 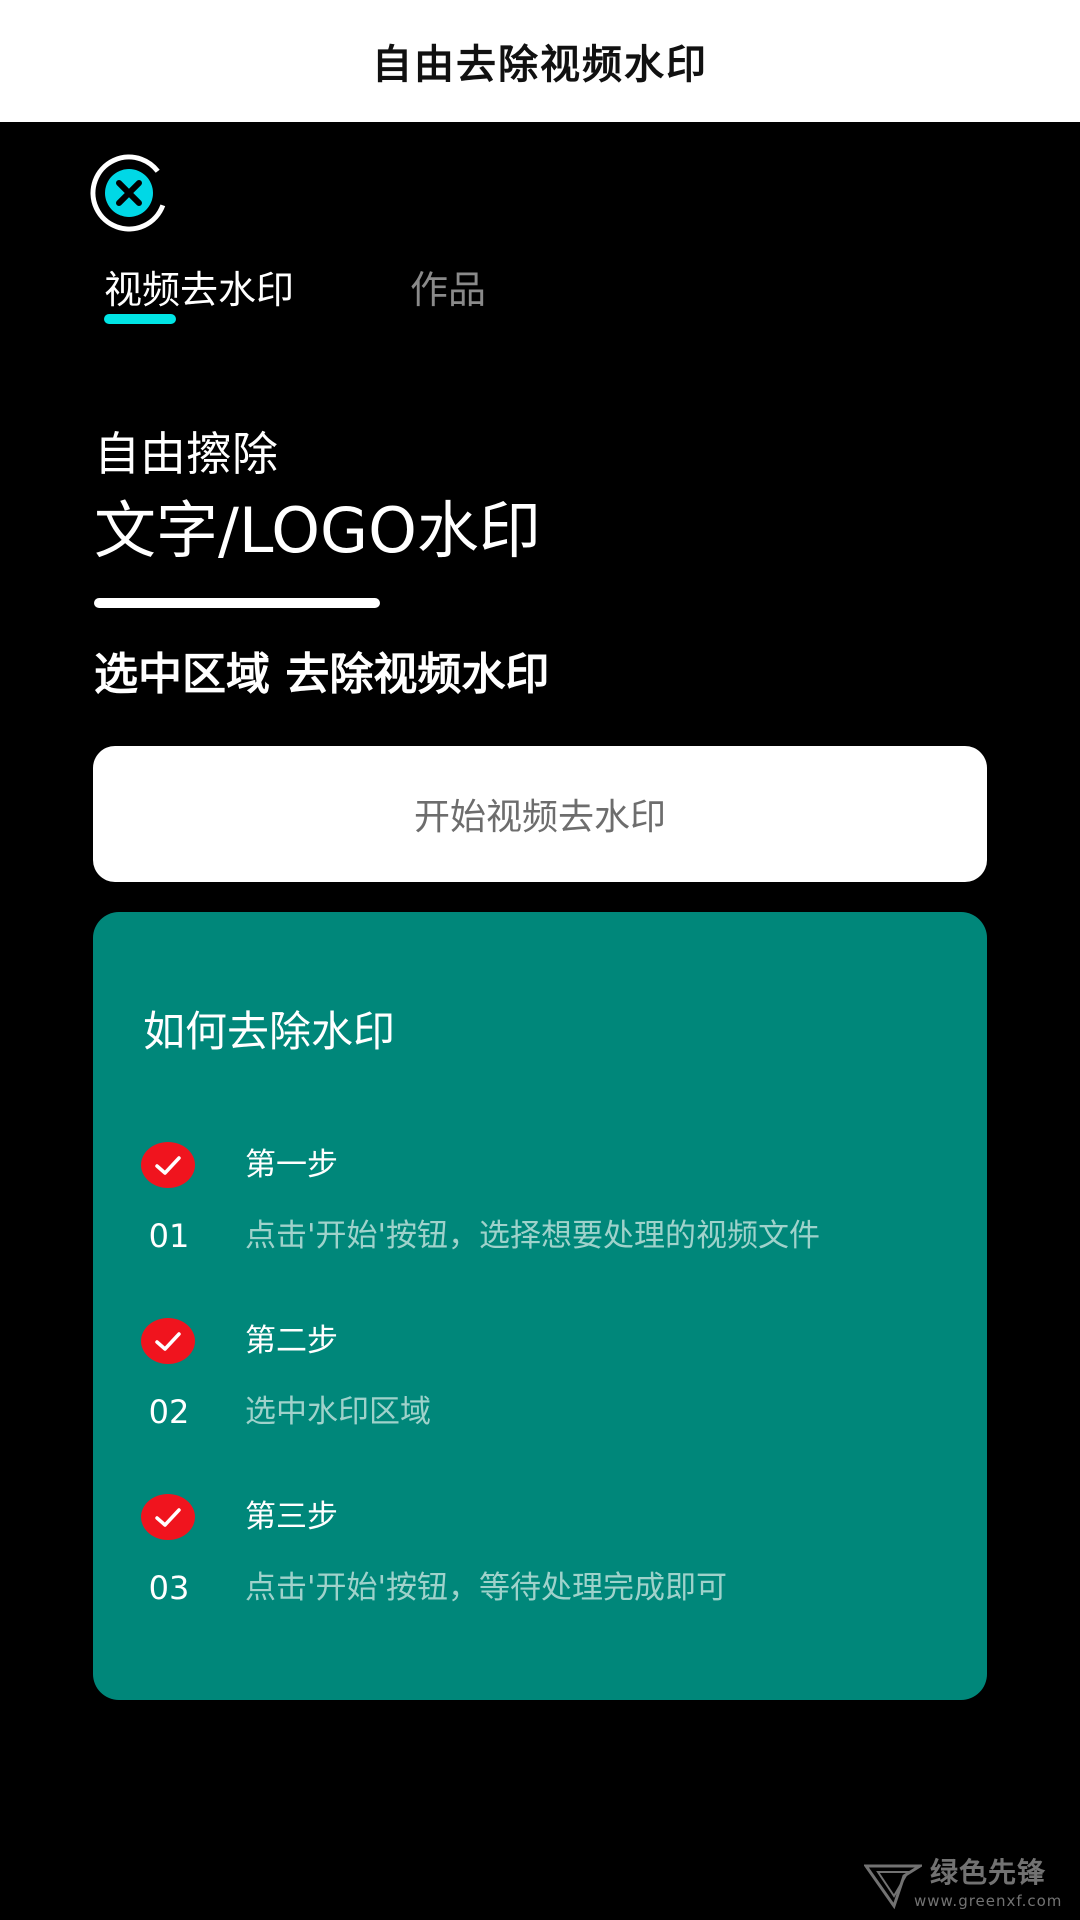 What do you see at coordinates (322, 674) in the screenshot?
I see `hero-subtitle: 选中区域 去除视频水印` at bounding box center [322, 674].